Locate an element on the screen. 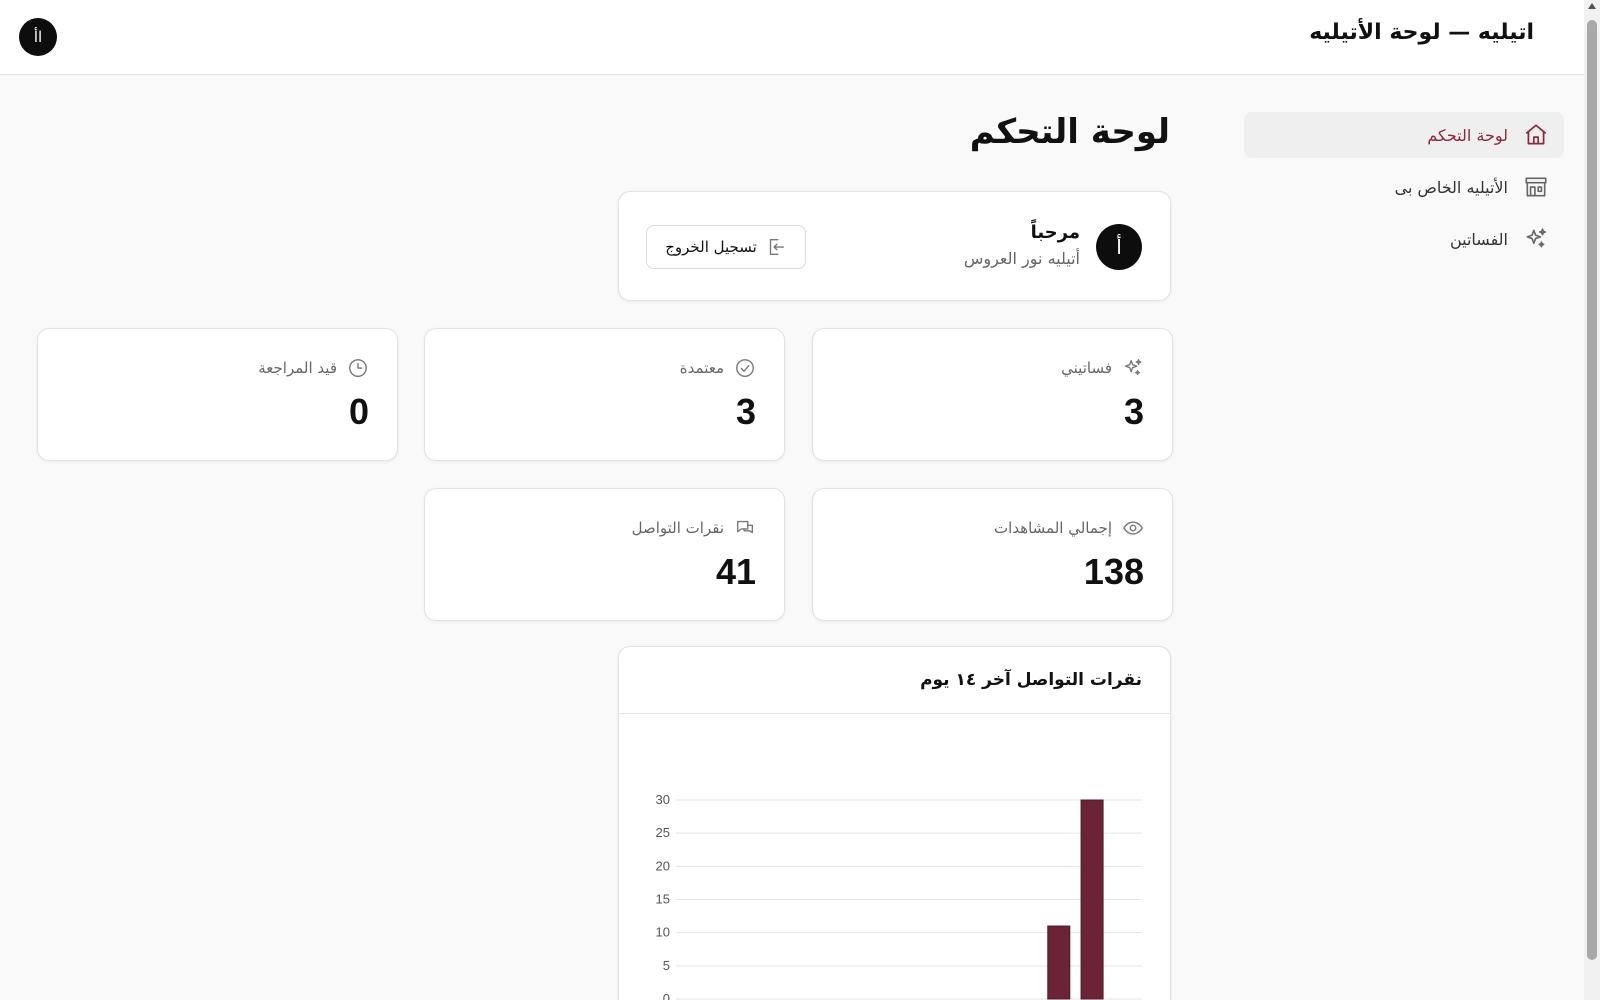 This screenshot has width=1600, height=1000. scrollbar-thumb is located at coordinates (1592, 490).